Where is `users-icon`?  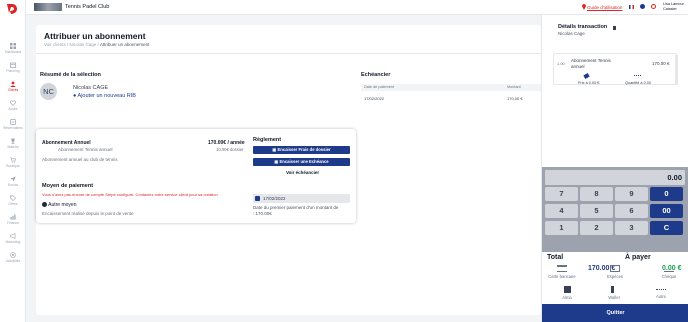 users-icon is located at coordinates (13, 84).